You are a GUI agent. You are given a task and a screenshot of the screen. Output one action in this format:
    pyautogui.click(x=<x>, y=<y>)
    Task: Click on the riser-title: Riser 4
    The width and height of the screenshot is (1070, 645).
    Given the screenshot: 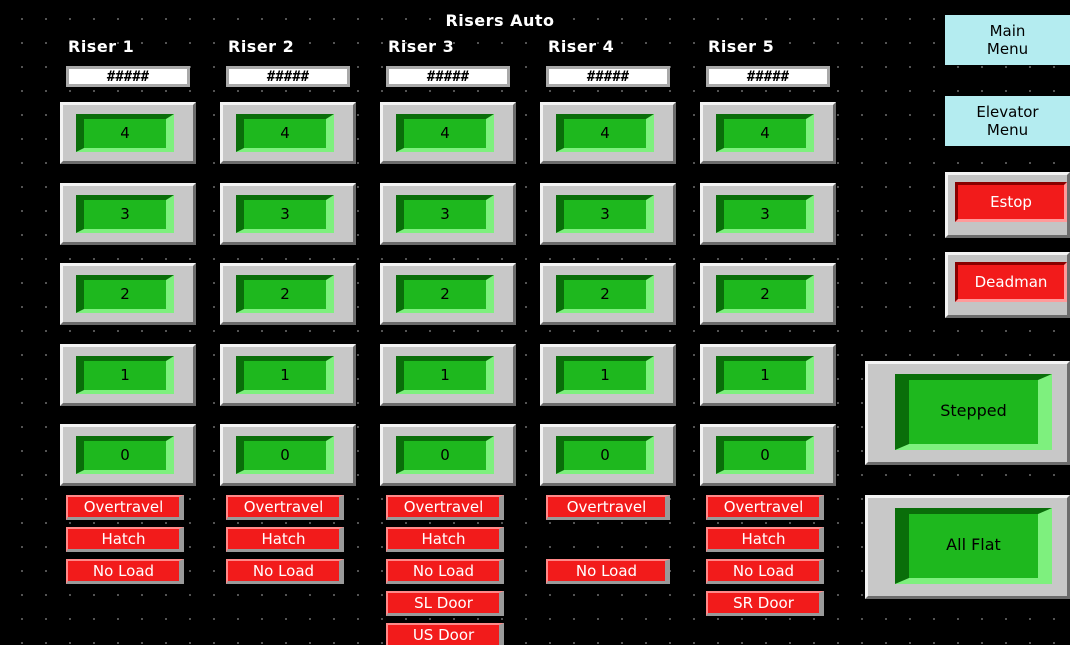 What is the action you would take?
    pyautogui.click(x=581, y=46)
    